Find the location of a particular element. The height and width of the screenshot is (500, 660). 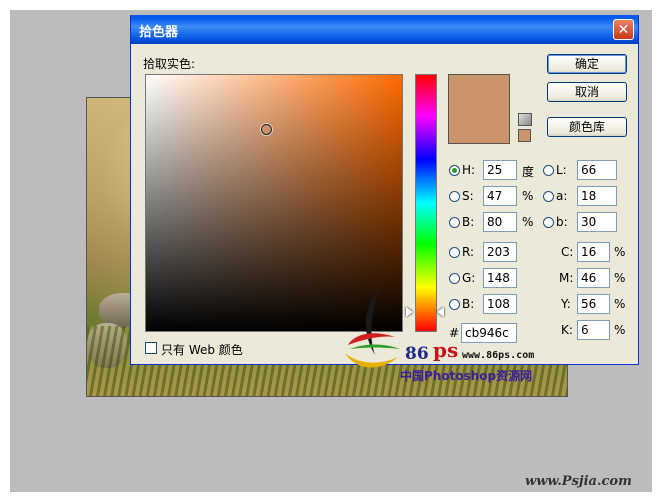

magenta-label: M: is located at coordinates (566, 278).